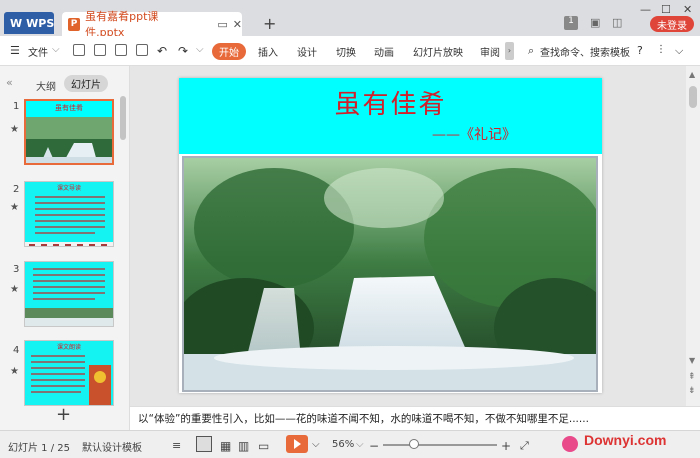 The width and height of the screenshot is (700, 458). Describe the element at coordinates (121, 50) in the screenshot. I see `print-icon` at that location.